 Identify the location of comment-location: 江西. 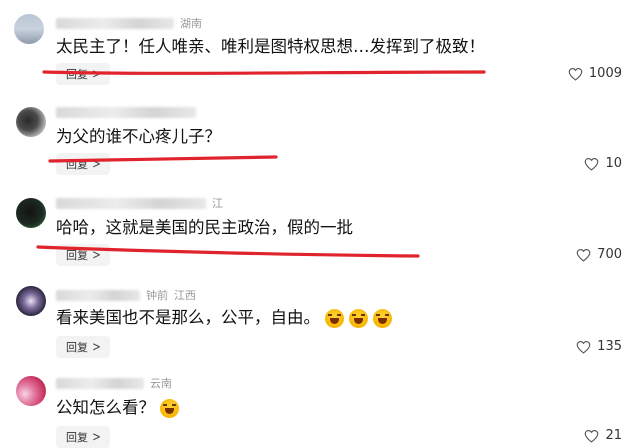
(185, 295).